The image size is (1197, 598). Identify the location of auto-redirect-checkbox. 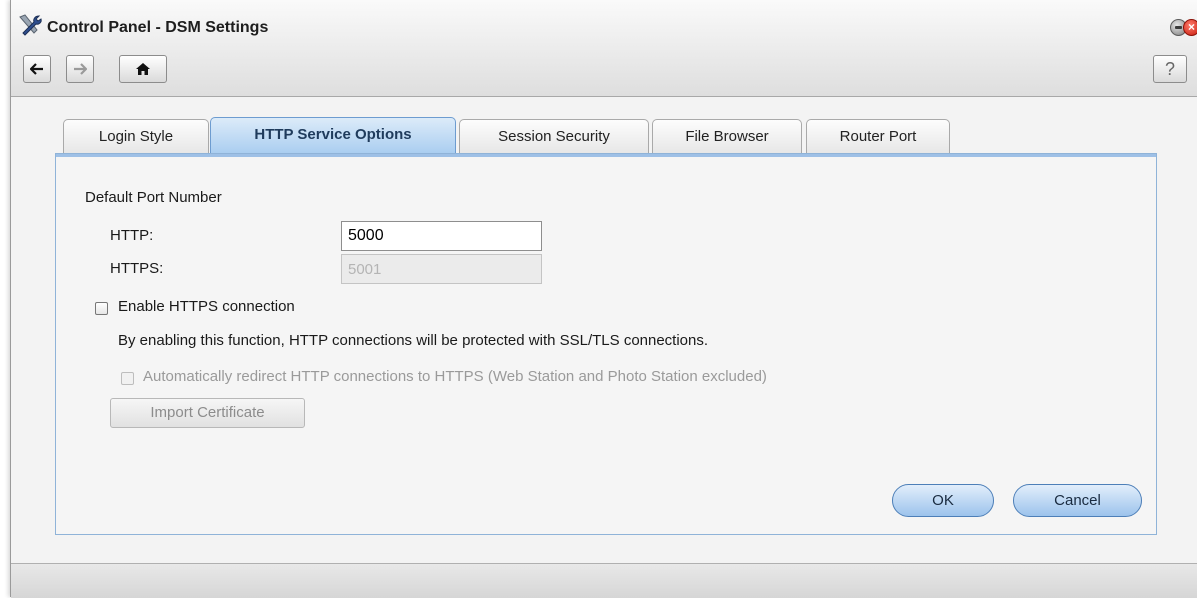
(127, 378).